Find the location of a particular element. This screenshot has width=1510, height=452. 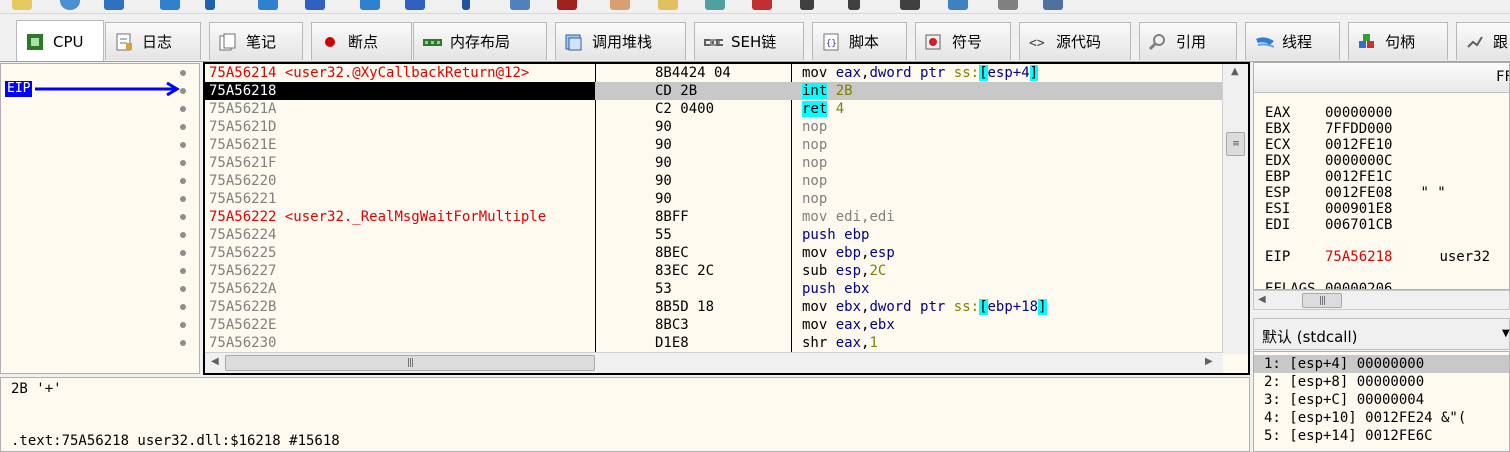

chevron-down-icon: ▼ is located at coordinates (1506, 333).